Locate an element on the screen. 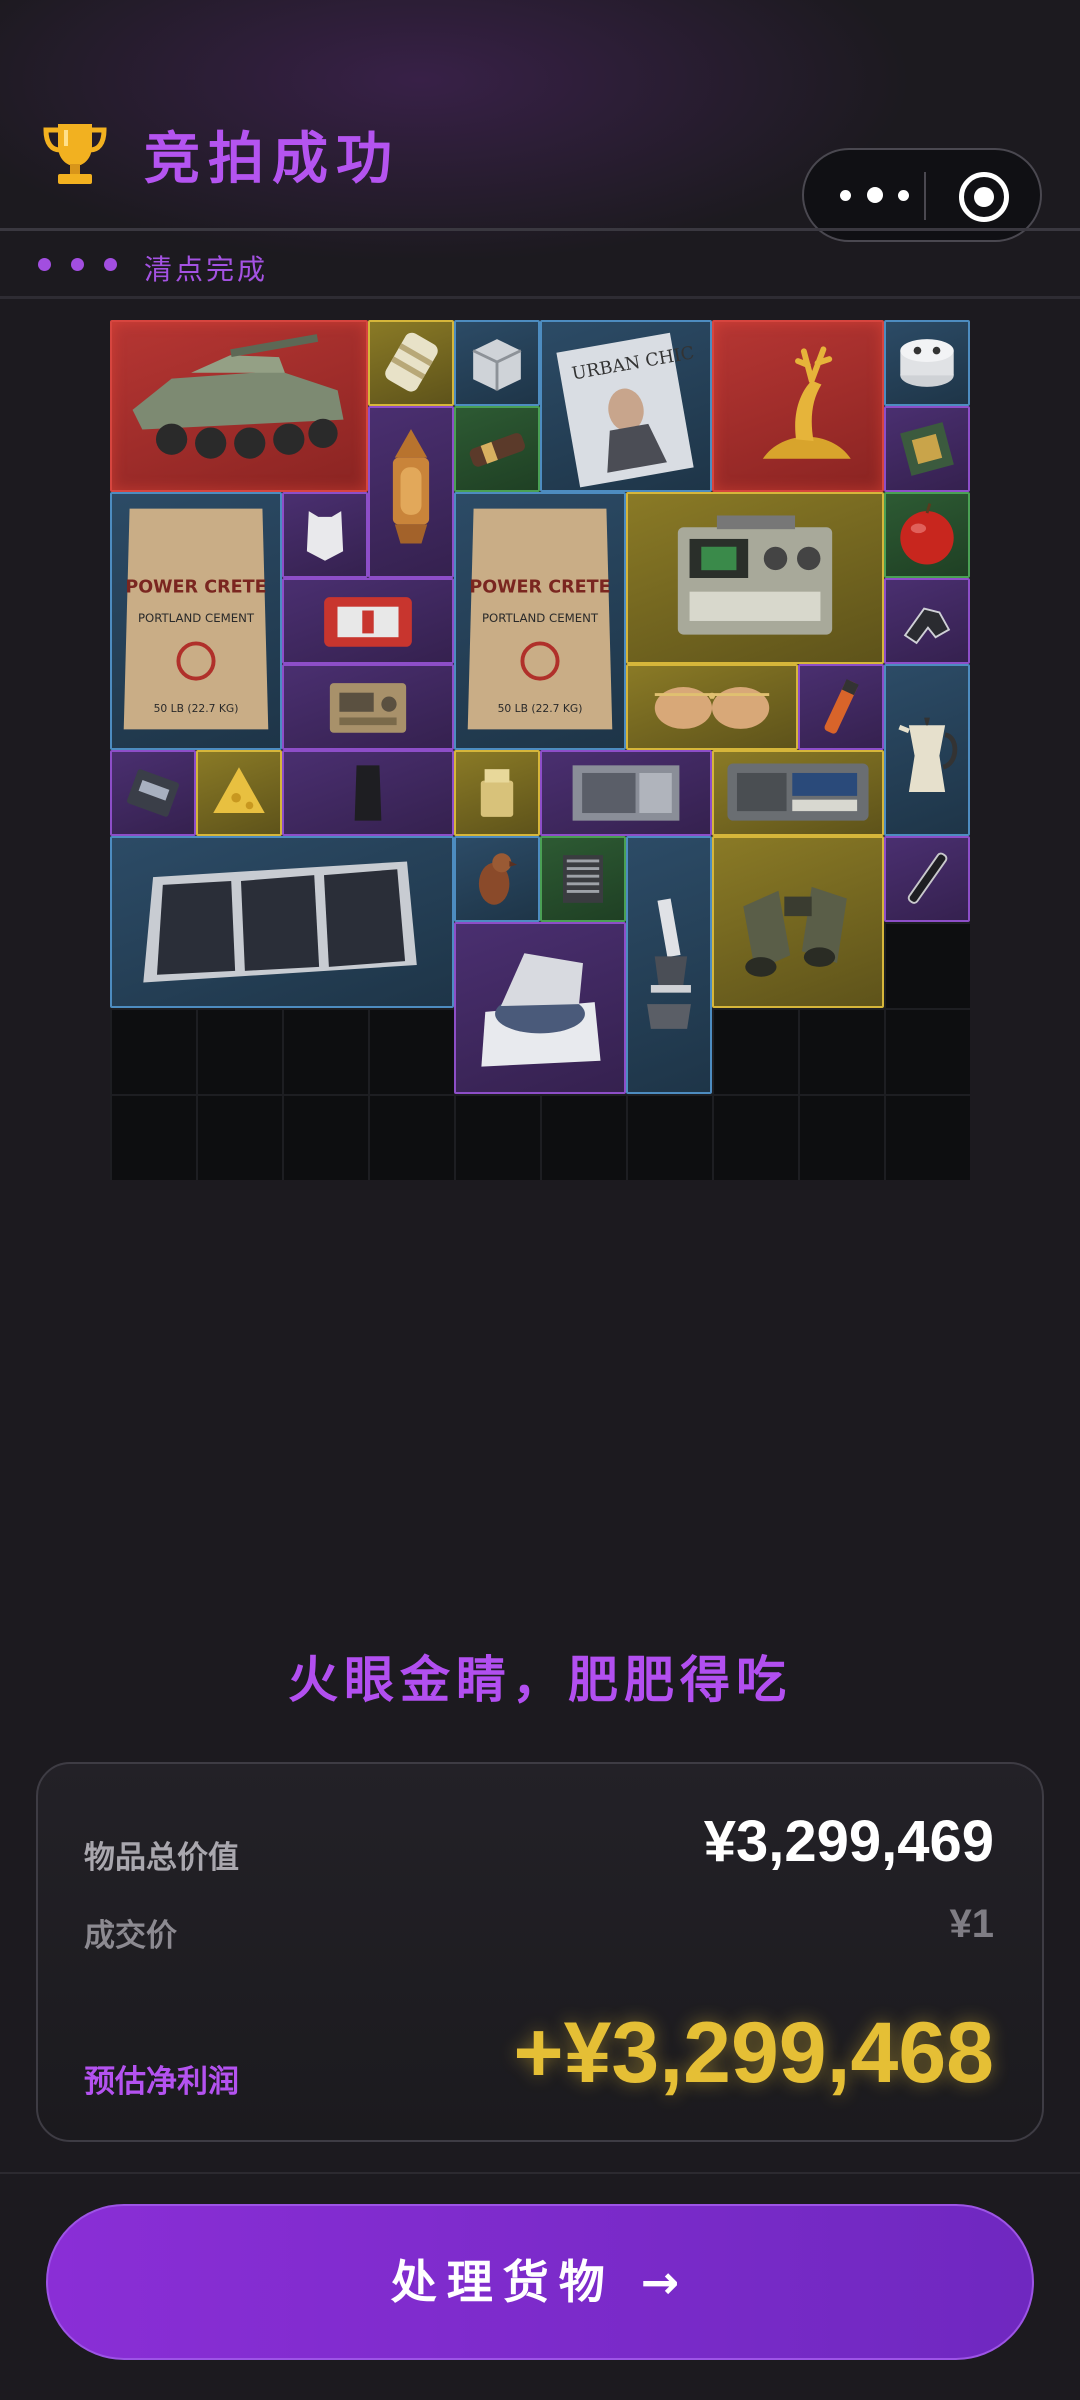 The height and width of the screenshot is (2400, 1080). bird-icon is located at coordinates (498, 879).